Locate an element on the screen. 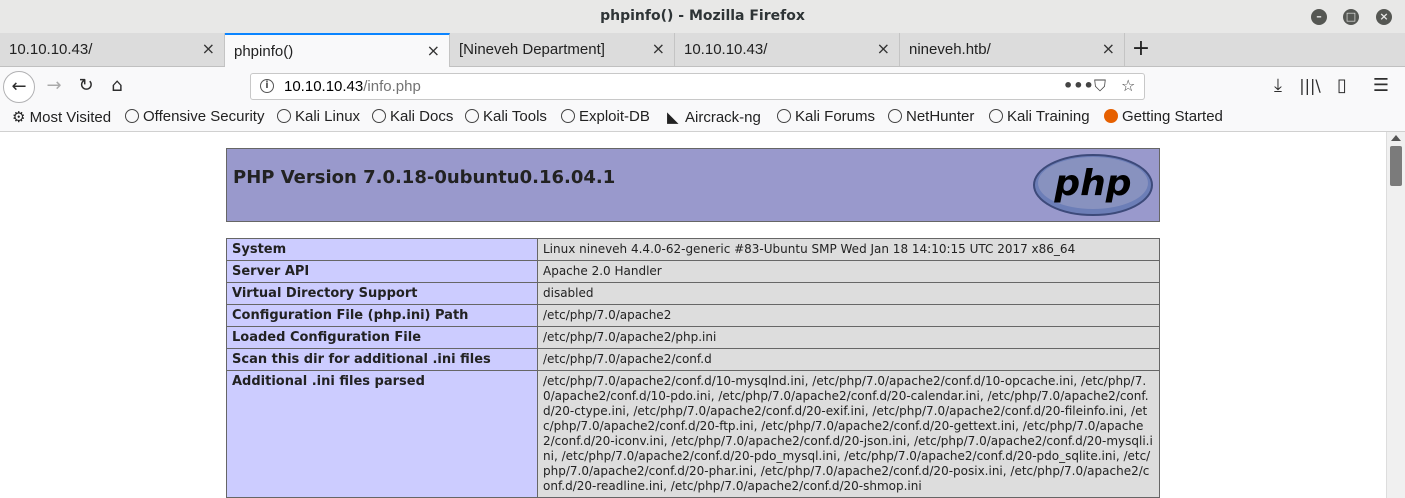 The image size is (1405, 498). bookmark-offensive-security: Offensive Security is located at coordinates (194, 116).